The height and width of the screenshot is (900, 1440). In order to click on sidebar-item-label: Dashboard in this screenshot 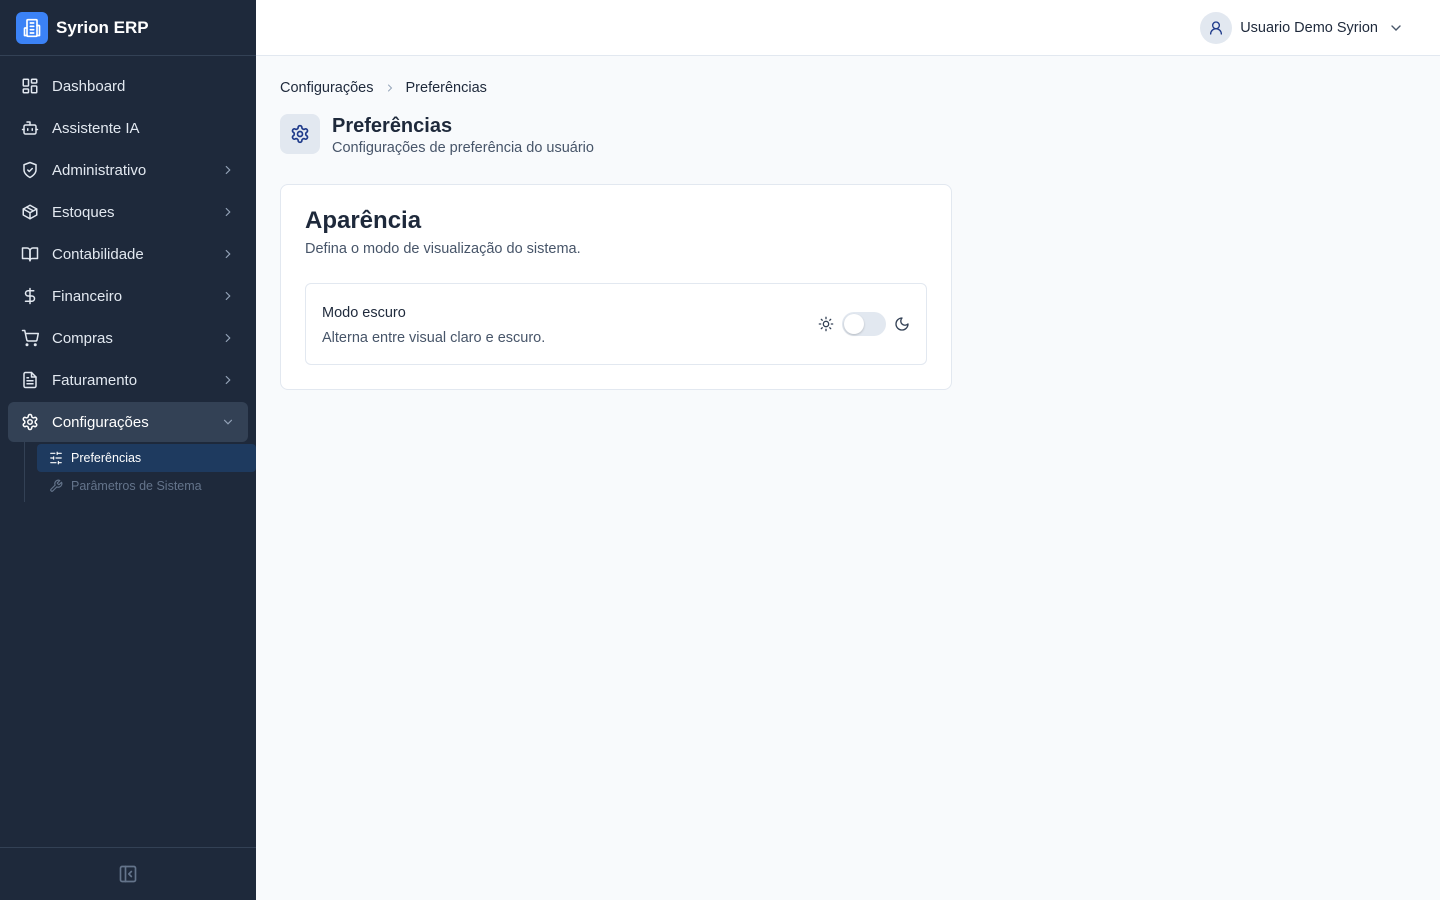, I will do `click(89, 86)`.